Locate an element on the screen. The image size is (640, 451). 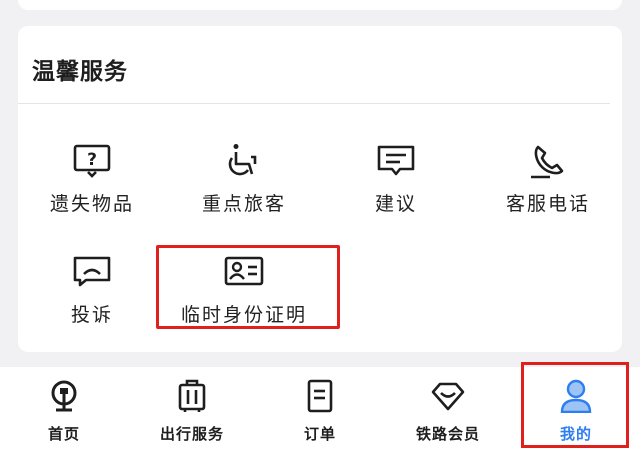
service-complaint: 投诉 is located at coordinates (92, 299).